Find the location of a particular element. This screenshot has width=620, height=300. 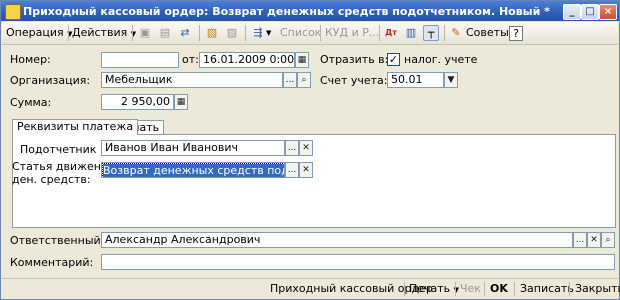

tax-accounting-label: налог. учете is located at coordinates (441, 59).